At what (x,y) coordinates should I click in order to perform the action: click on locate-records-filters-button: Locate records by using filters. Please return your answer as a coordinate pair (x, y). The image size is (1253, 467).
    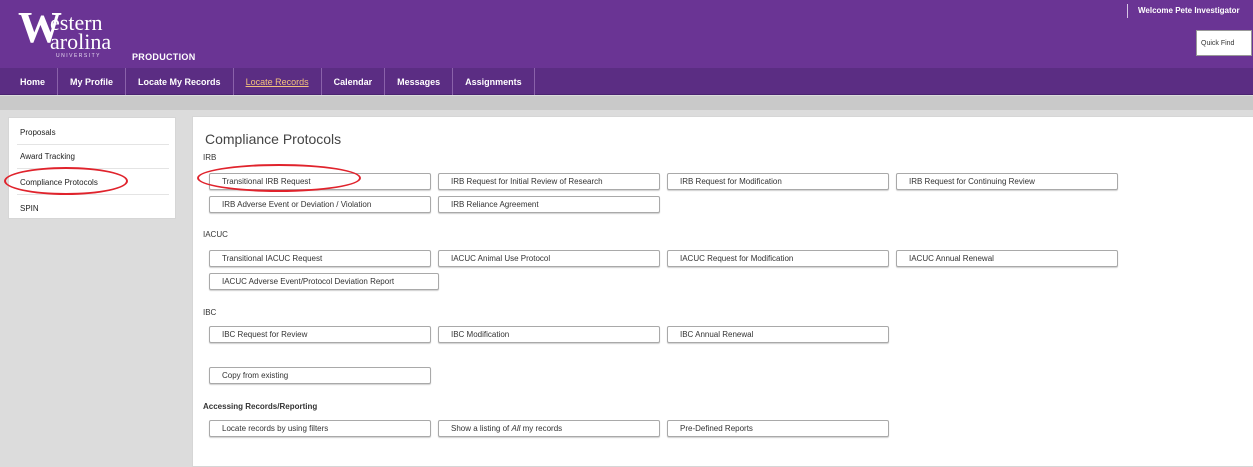
    Looking at the image, I should click on (320, 428).